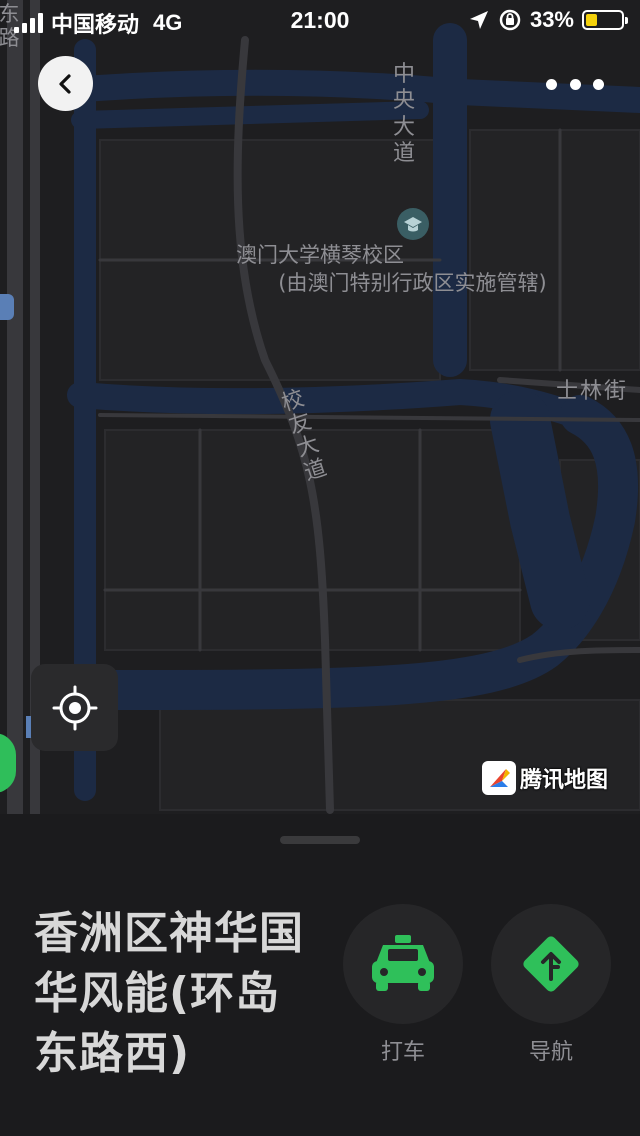 This screenshot has height=1136, width=640. I want to click on location-arrow-icon, so click(478, 20).